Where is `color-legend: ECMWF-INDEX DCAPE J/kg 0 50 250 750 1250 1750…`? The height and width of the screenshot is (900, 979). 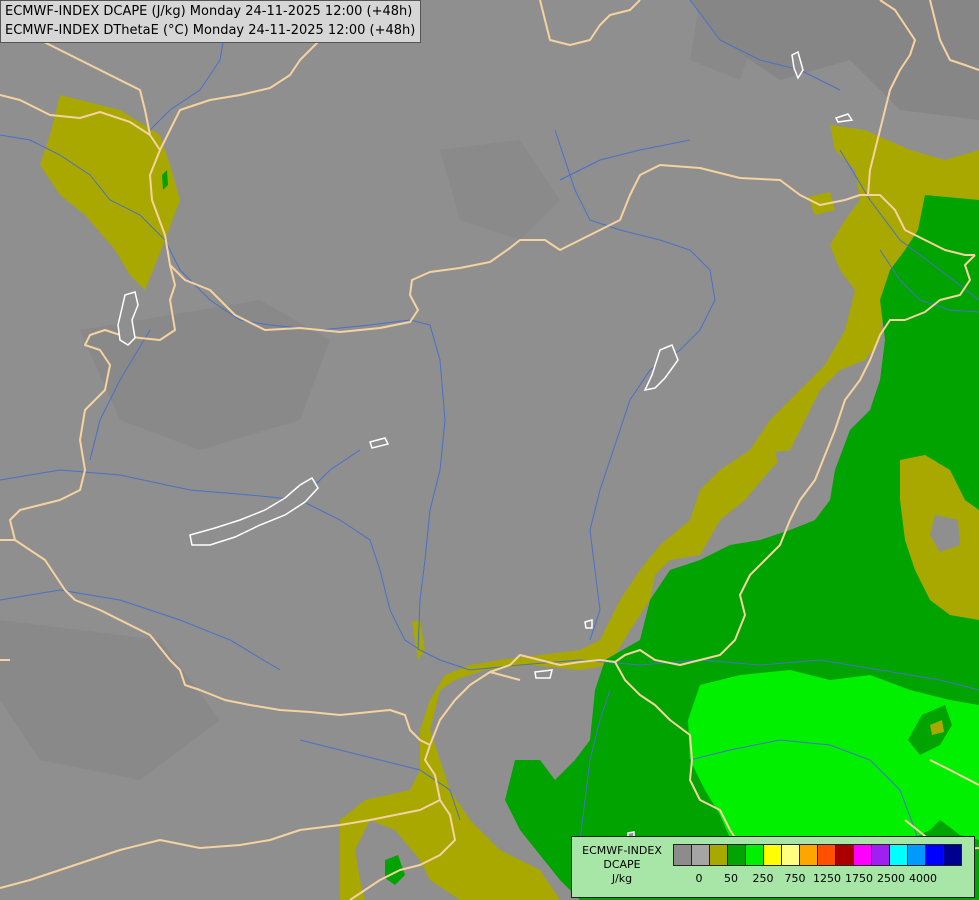 color-legend: ECMWF-INDEX DCAPE J/kg 0 50 250 750 1250 1750… is located at coordinates (773, 867).